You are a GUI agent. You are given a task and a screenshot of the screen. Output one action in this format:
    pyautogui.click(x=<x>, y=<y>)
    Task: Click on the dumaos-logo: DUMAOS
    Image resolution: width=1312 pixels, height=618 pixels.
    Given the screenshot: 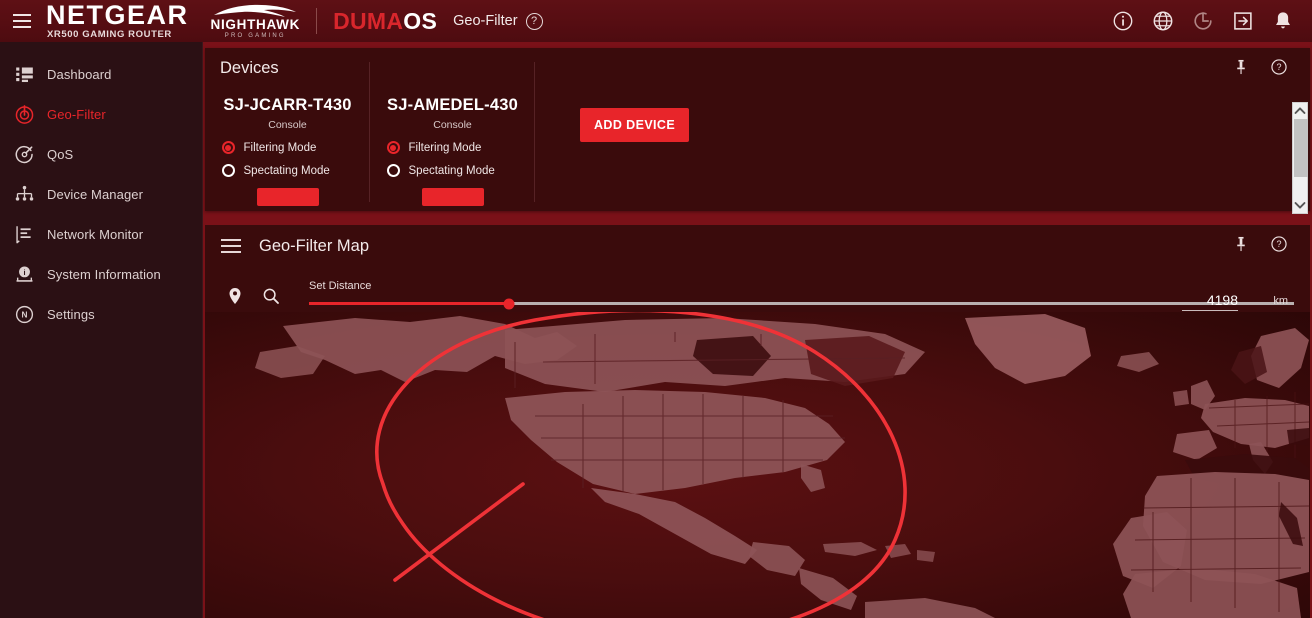 What is the action you would take?
    pyautogui.click(x=385, y=21)
    